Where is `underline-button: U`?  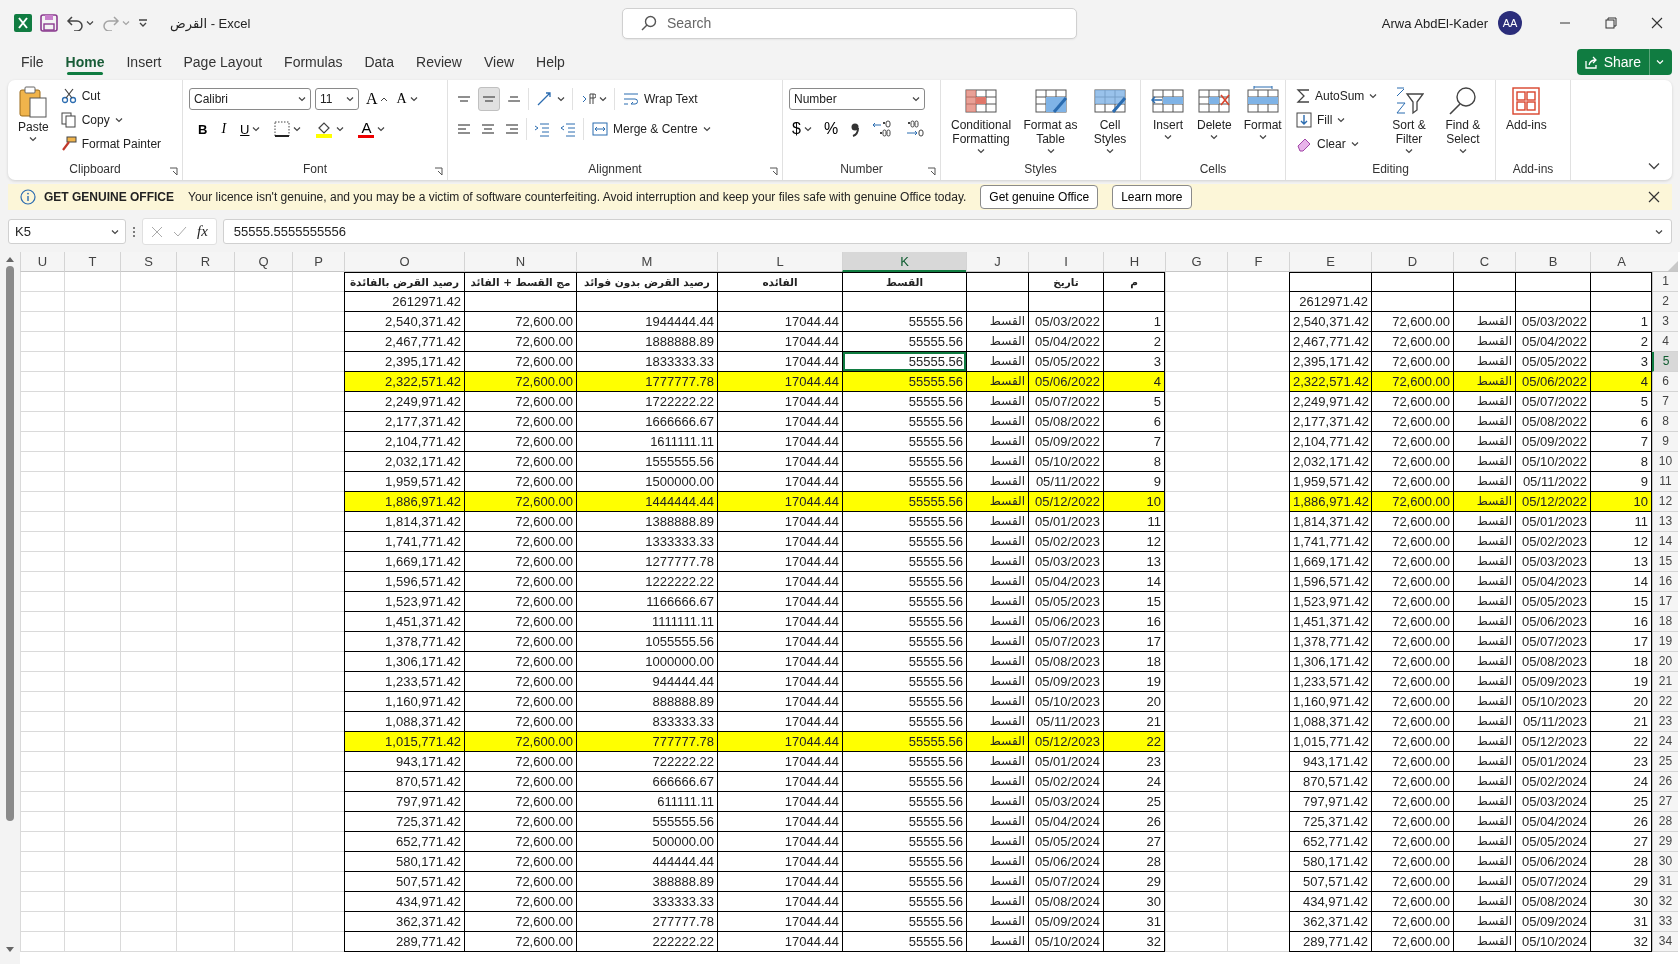 underline-button: U is located at coordinates (250, 129).